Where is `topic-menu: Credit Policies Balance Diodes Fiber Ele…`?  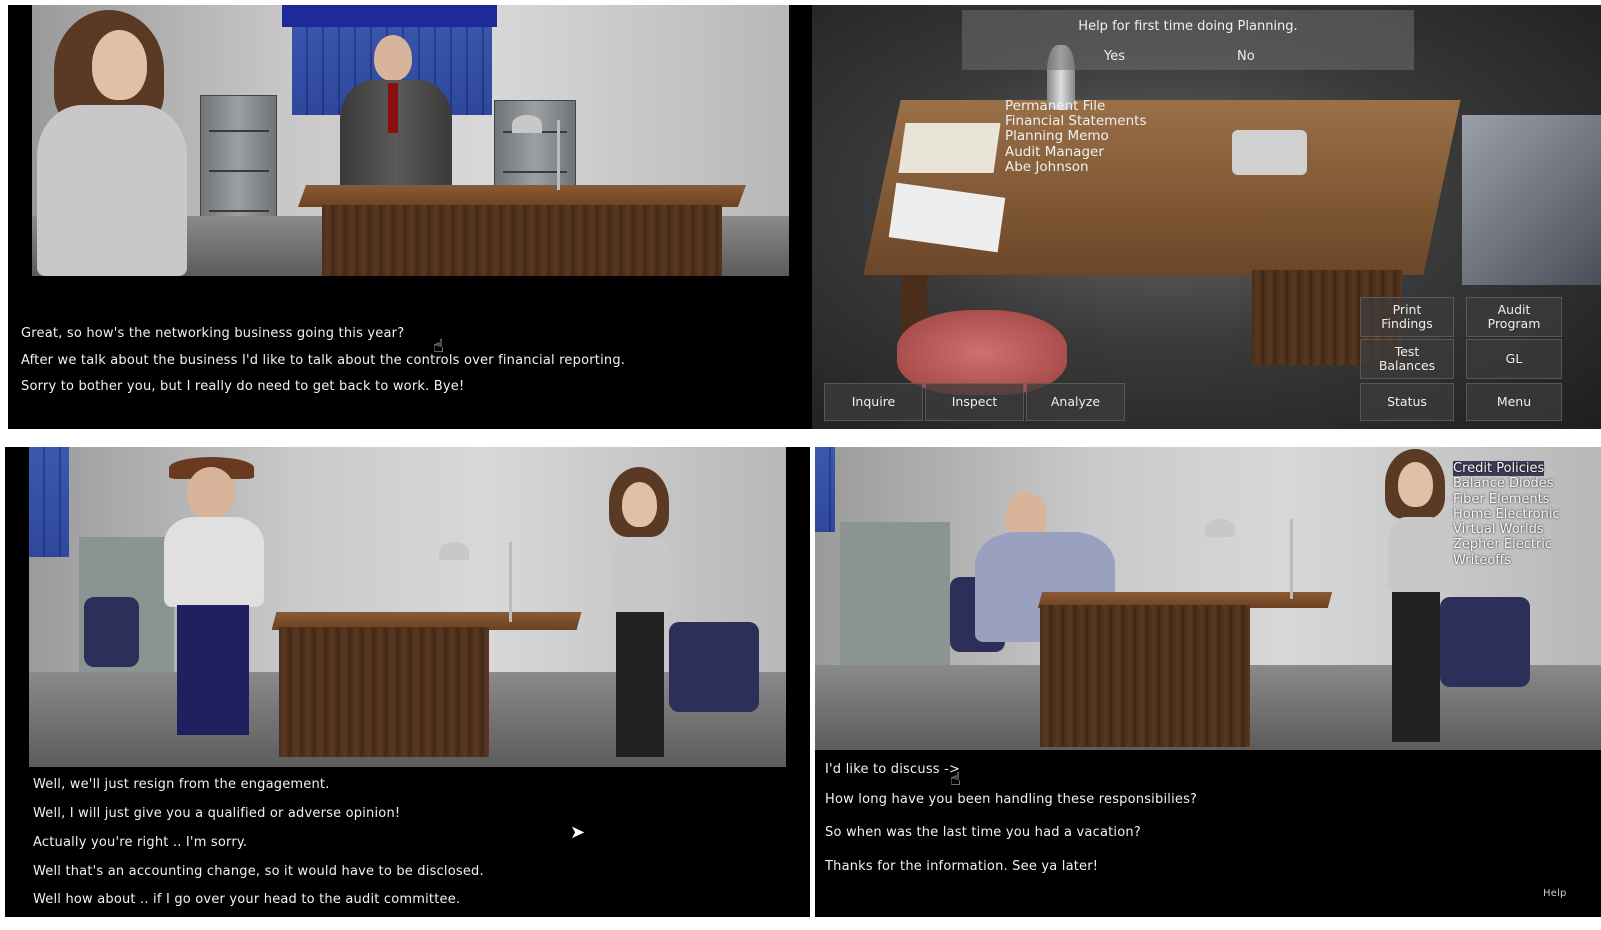 topic-menu: Credit Policies Balance Diodes Fiber Ele… is located at coordinates (1506, 514).